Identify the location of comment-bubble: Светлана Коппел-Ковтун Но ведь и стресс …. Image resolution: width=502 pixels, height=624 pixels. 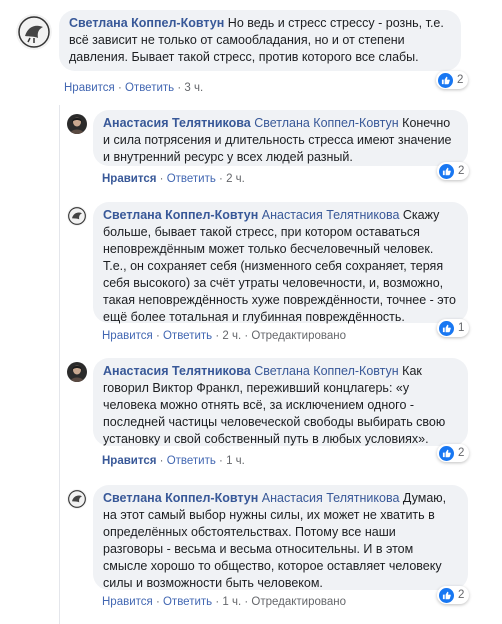
(260, 40).